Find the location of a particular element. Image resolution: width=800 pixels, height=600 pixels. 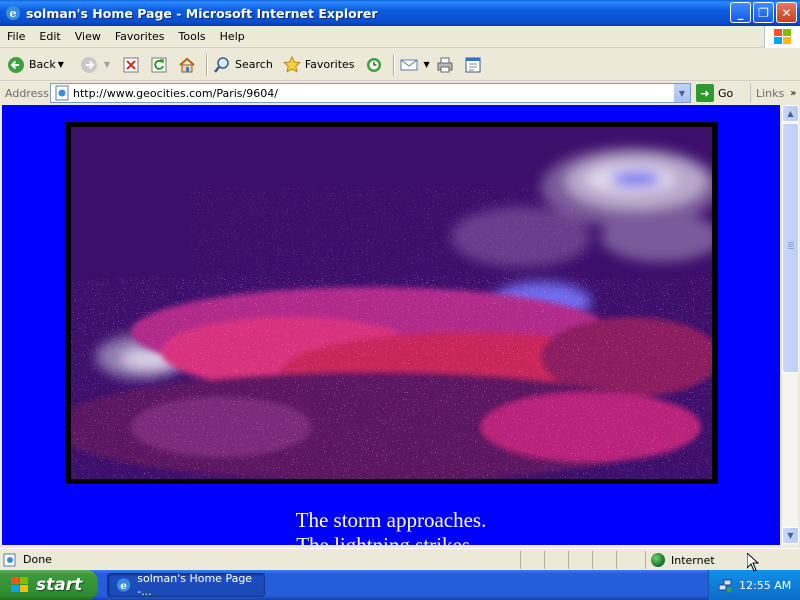

back-arrow-icon is located at coordinates (16, 65).